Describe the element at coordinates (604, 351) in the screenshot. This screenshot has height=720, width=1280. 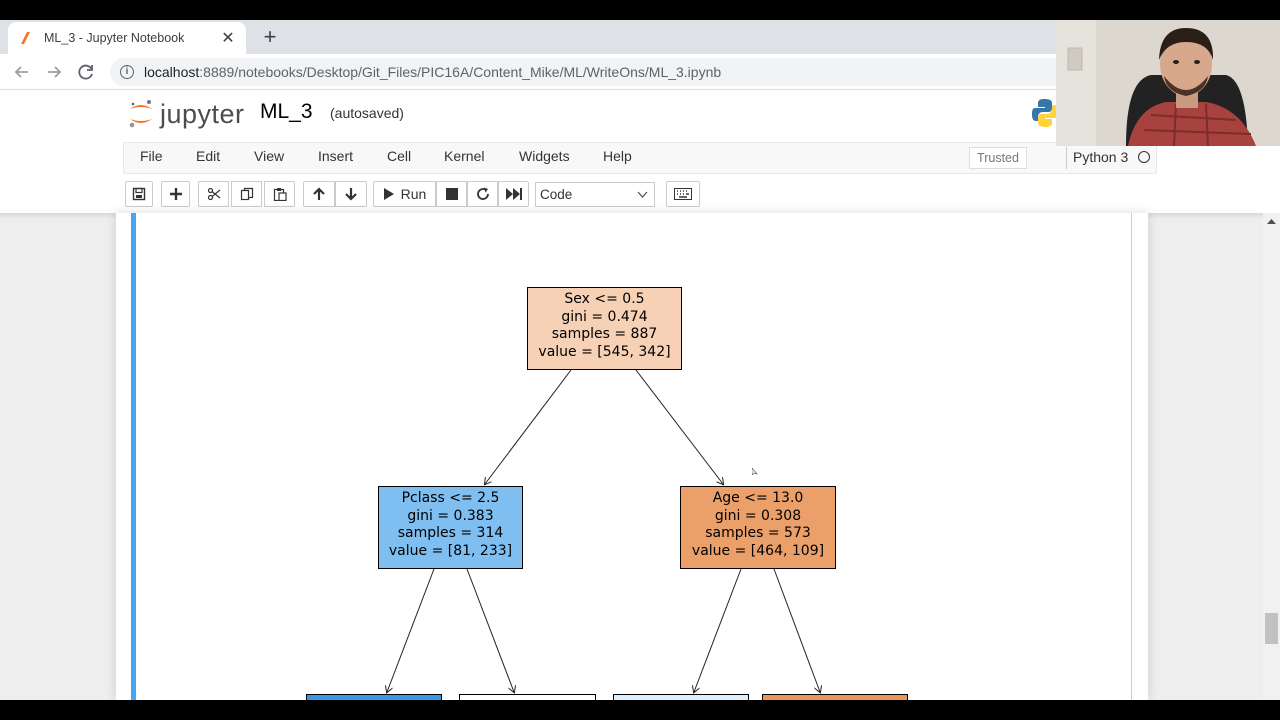
I see `node-line: value = [545, 342]` at that location.